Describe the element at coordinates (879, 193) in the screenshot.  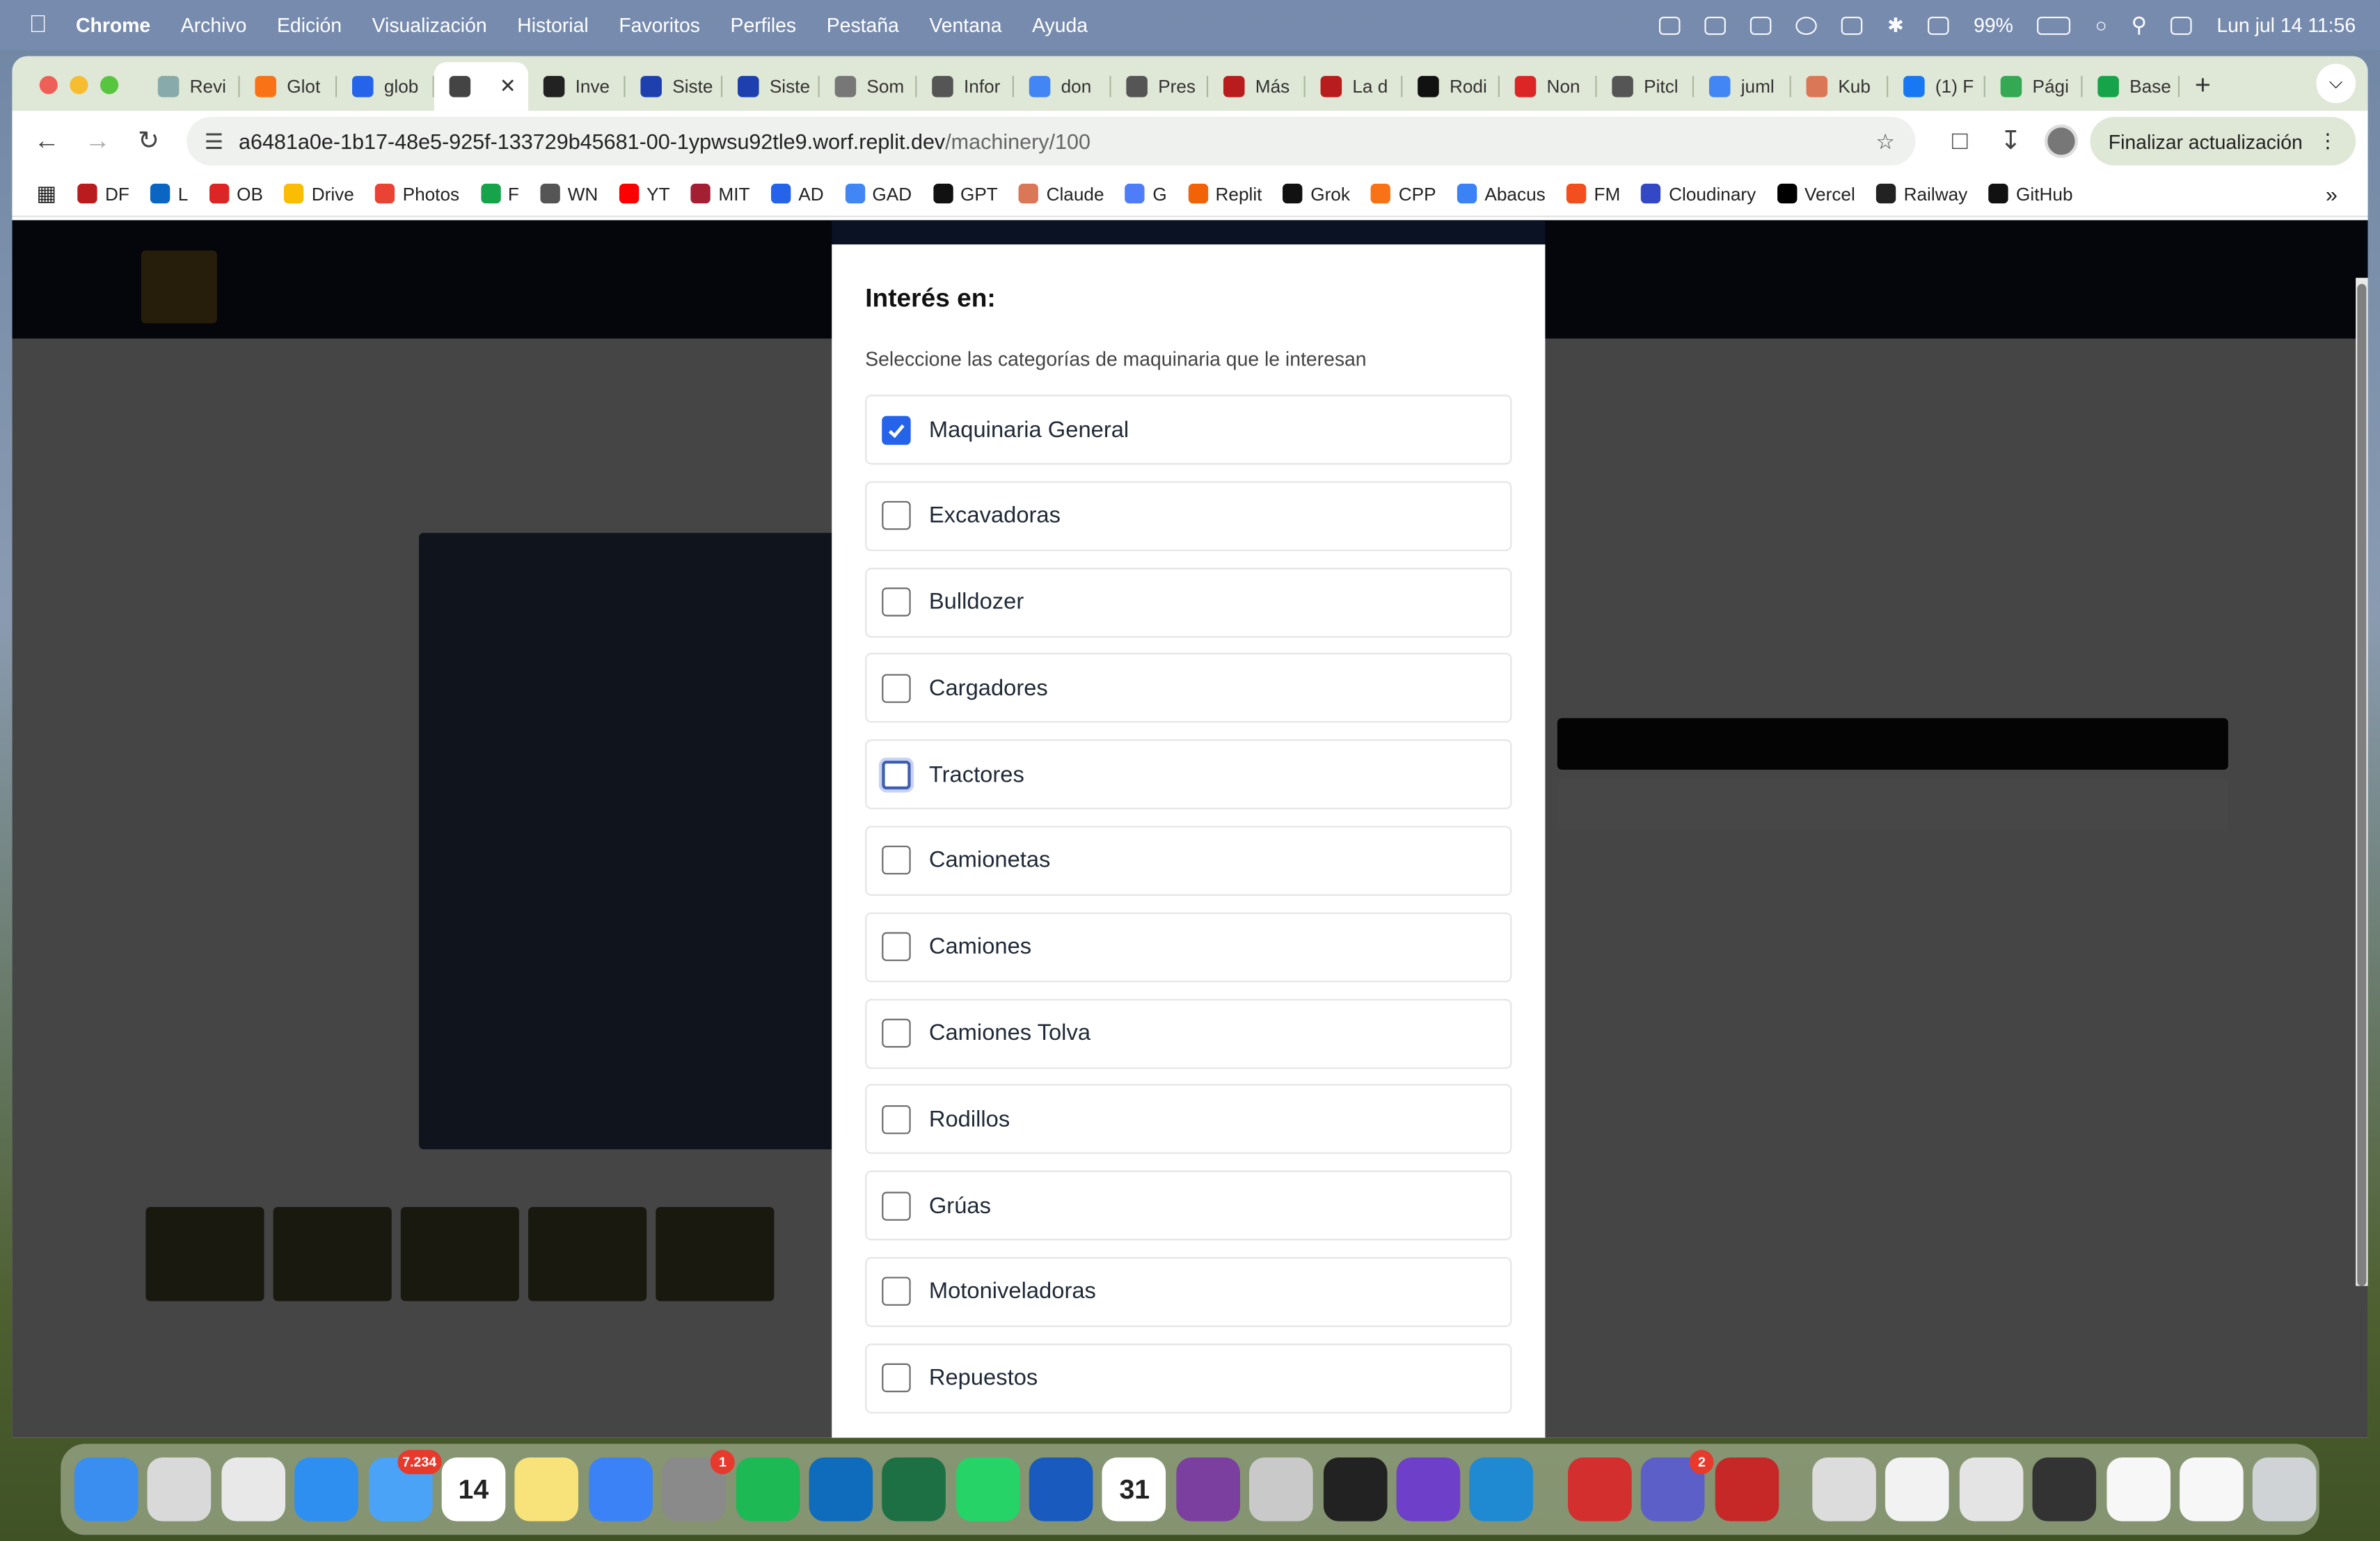
I see `bookmark-item: GAD` at that location.